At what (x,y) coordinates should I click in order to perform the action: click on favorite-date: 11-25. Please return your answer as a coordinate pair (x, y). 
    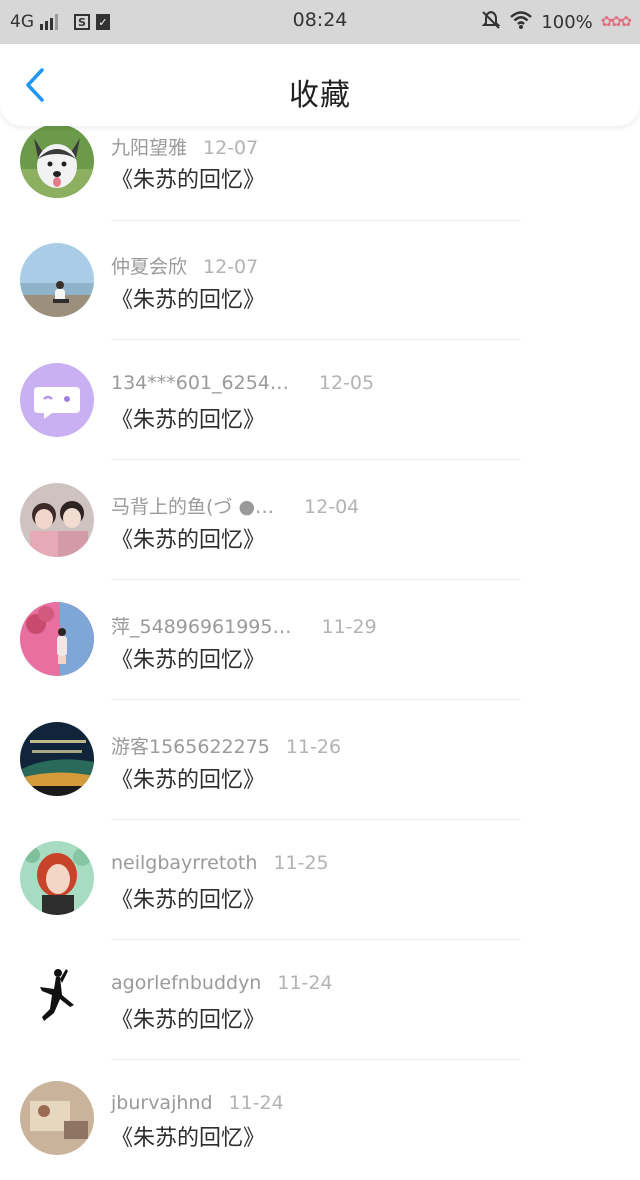
    Looking at the image, I should click on (301, 863).